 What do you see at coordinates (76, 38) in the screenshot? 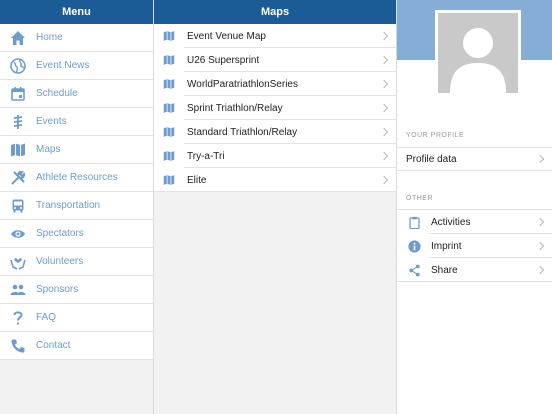
I see `menu-item-home: Home` at bounding box center [76, 38].